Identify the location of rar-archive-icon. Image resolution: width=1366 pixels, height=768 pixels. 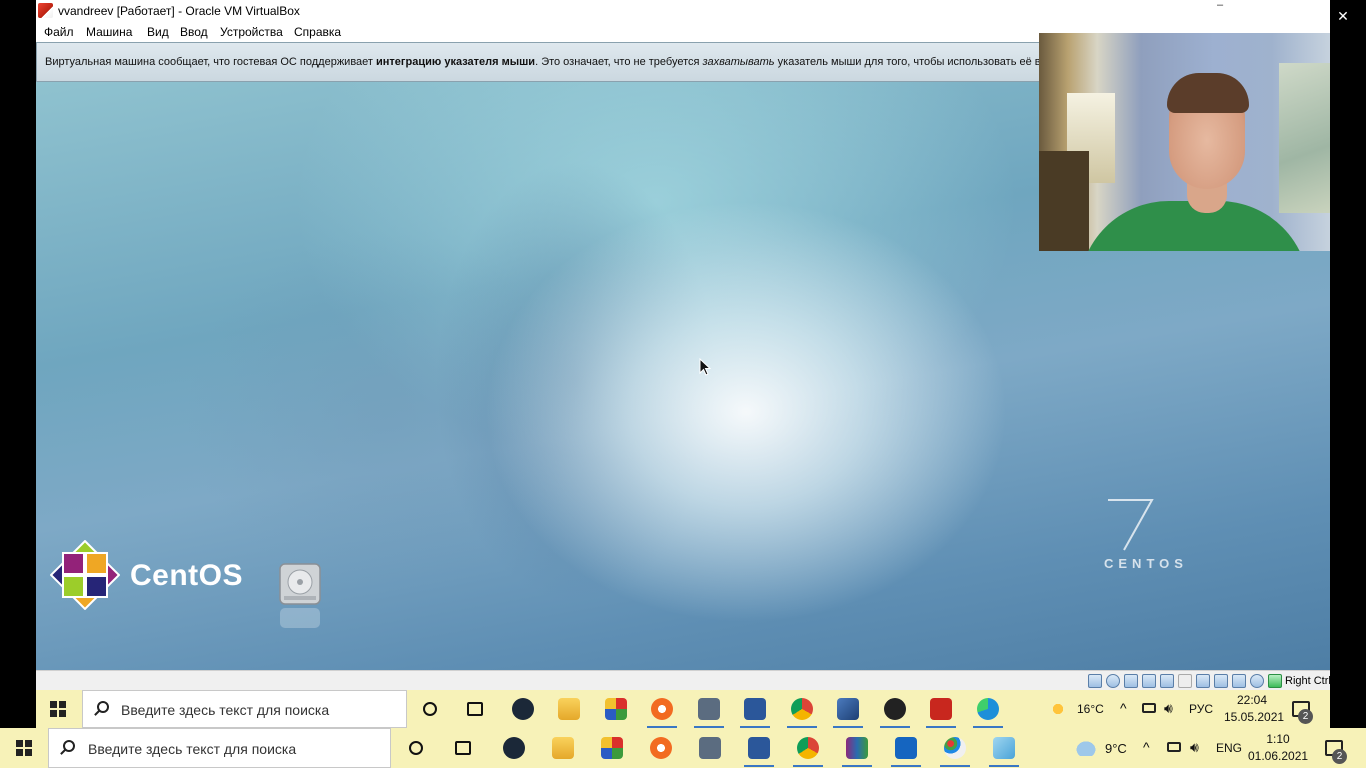
(857, 752).